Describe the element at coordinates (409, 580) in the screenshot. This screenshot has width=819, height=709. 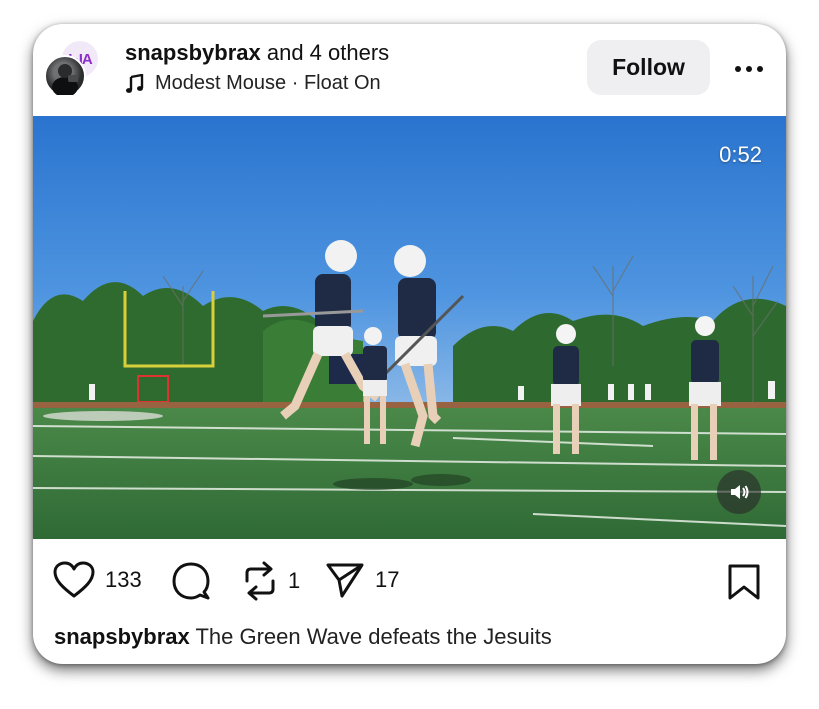
I see `action-bar: 133 1 17` at that location.